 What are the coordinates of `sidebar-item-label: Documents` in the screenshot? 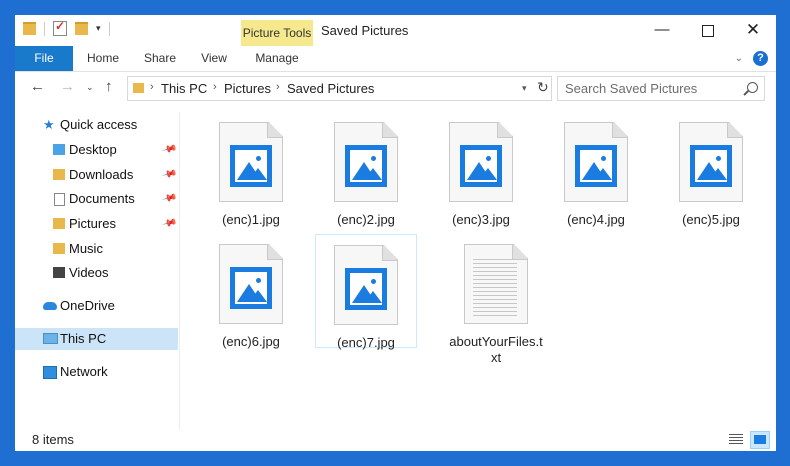 It's located at (102, 198).